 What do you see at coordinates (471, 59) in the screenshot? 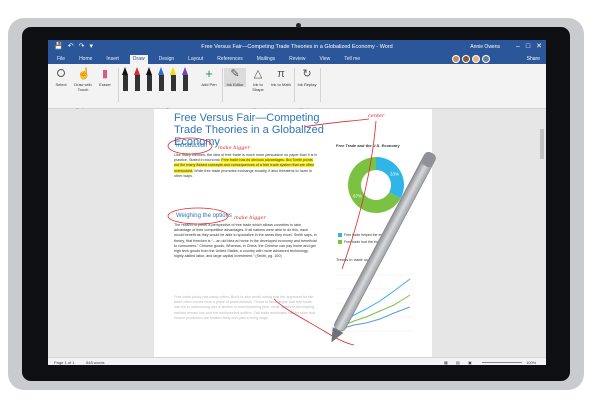
I see `collaborators` at bounding box center [471, 59].